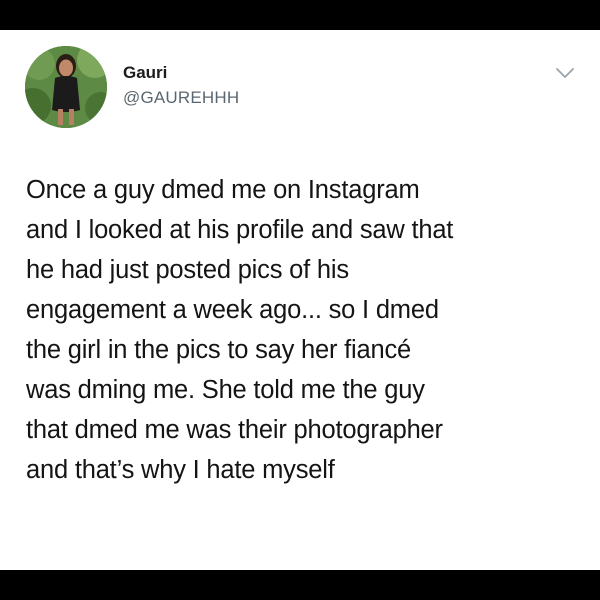 Image resolution: width=600 pixels, height=600 pixels. What do you see at coordinates (240, 230) in the screenshot?
I see `tweet-text-line: and I looked at his profile and saw that` at bounding box center [240, 230].